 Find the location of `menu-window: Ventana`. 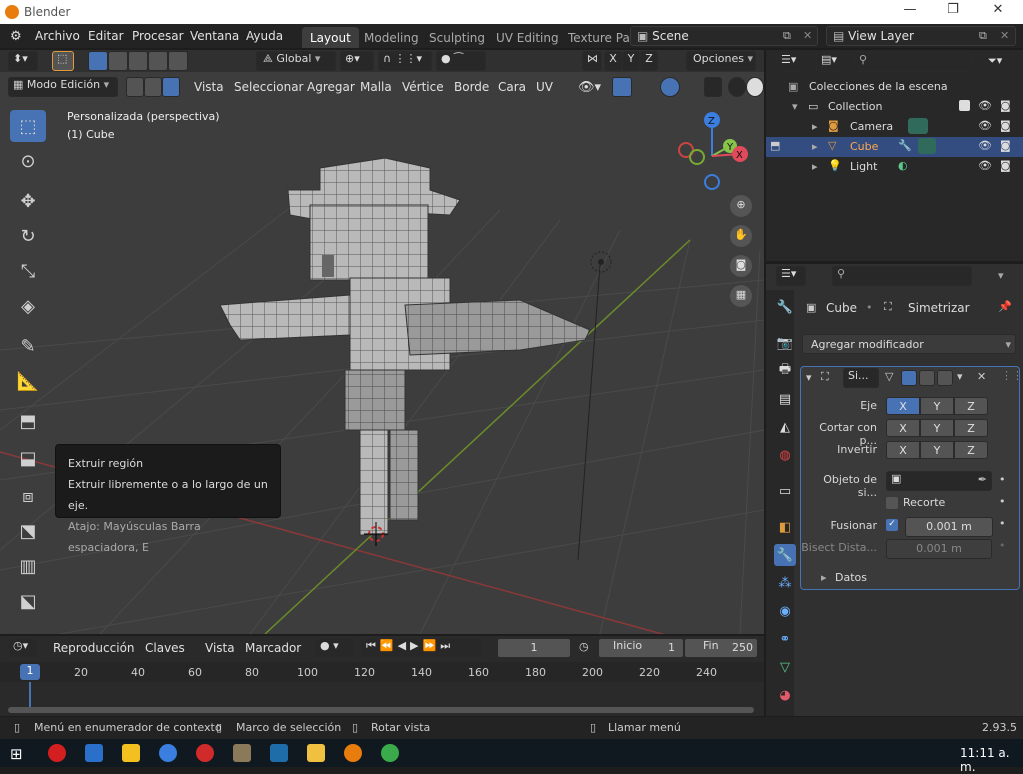

menu-window: Ventana is located at coordinates (214, 36).